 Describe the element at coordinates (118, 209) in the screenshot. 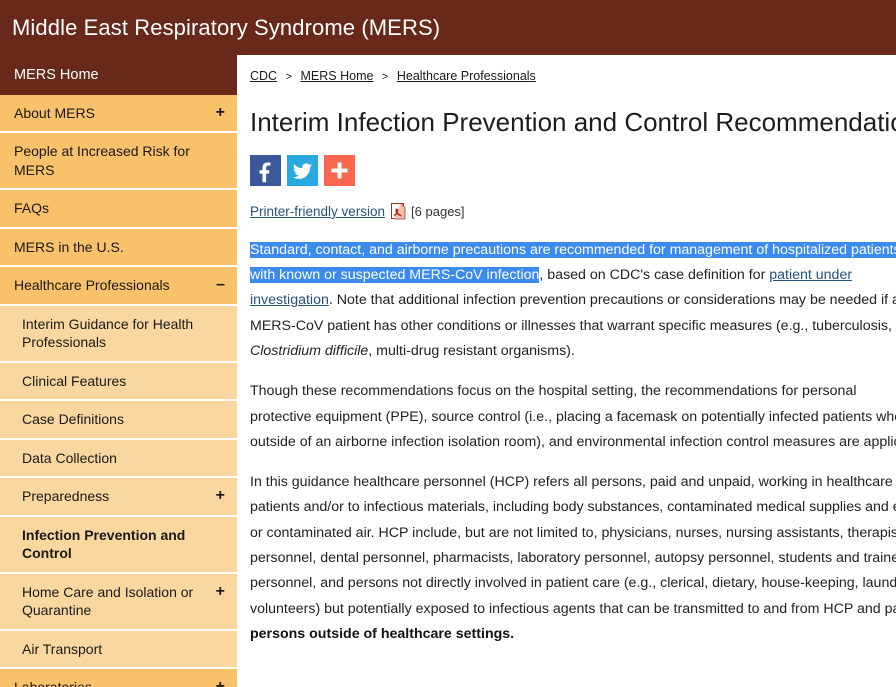

I see `sidebar-item-faqs: FAQs` at that location.